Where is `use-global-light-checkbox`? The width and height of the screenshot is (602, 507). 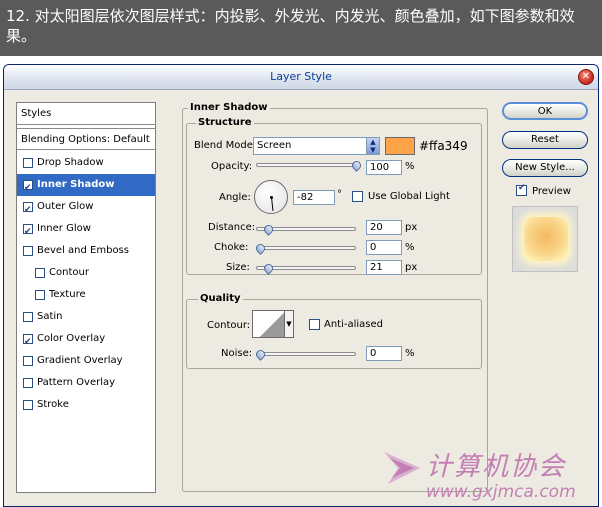 use-global-light-checkbox is located at coordinates (357, 196).